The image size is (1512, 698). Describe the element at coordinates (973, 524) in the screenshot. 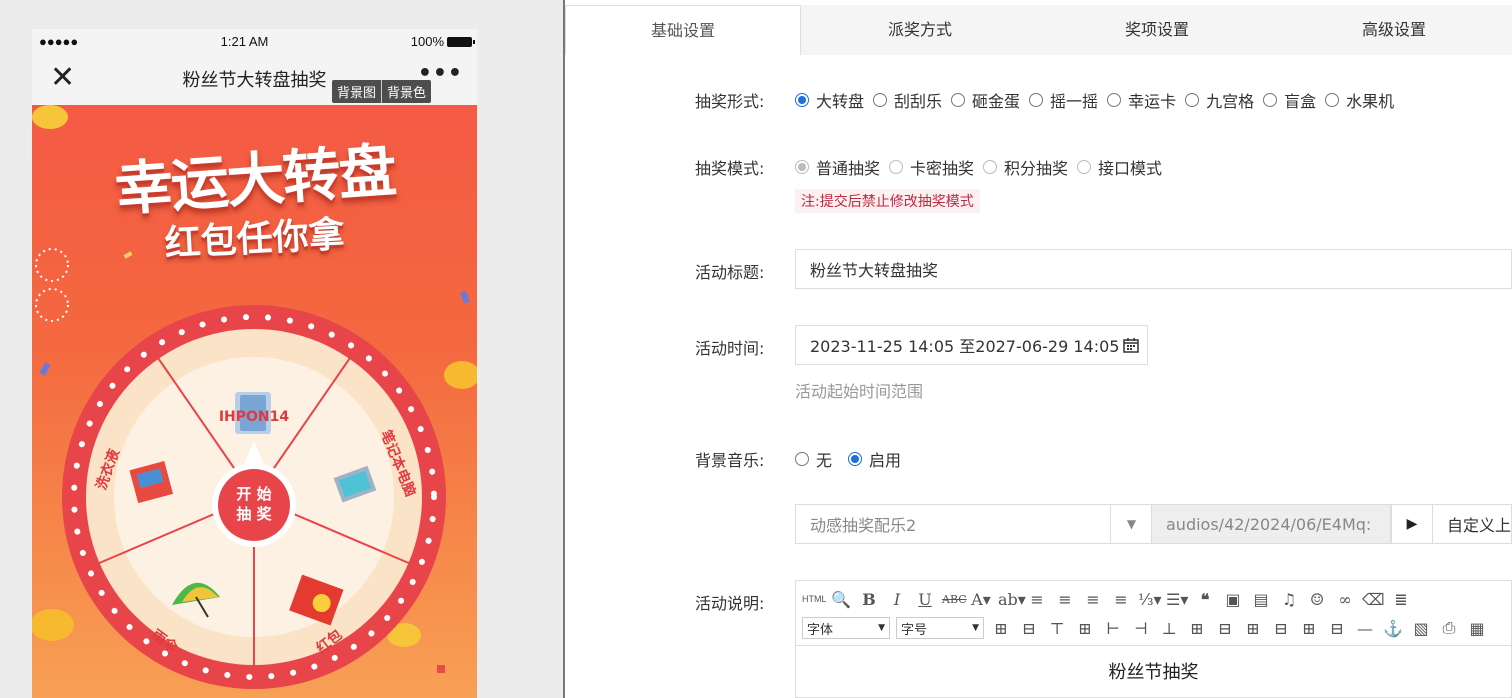

I see `music-track-select: 动感抽奖配乐2 ▼` at that location.